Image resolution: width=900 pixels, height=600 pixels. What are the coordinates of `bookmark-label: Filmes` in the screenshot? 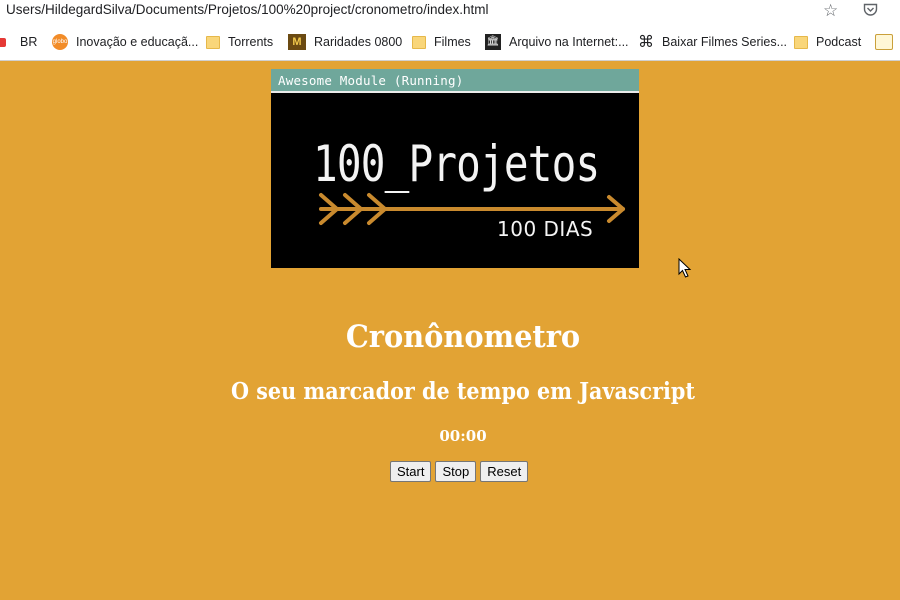 It's located at (452, 42).